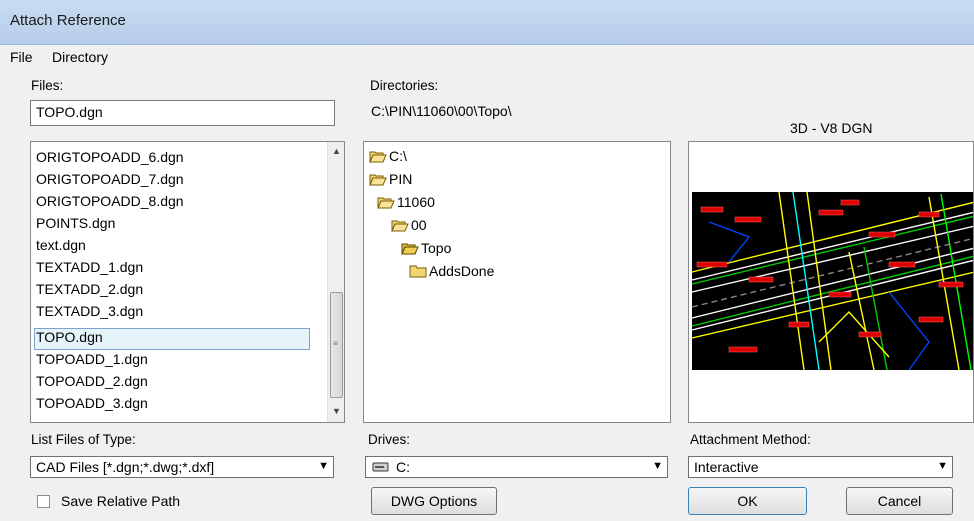  I want to click on tree-item-00: 00, so click(409, 225).